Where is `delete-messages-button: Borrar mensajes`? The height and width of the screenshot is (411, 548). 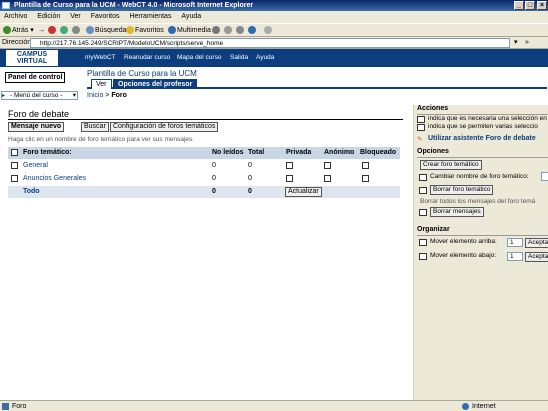 delete-messages-button: Borrar mensajes is located at coordinates (457, 212).